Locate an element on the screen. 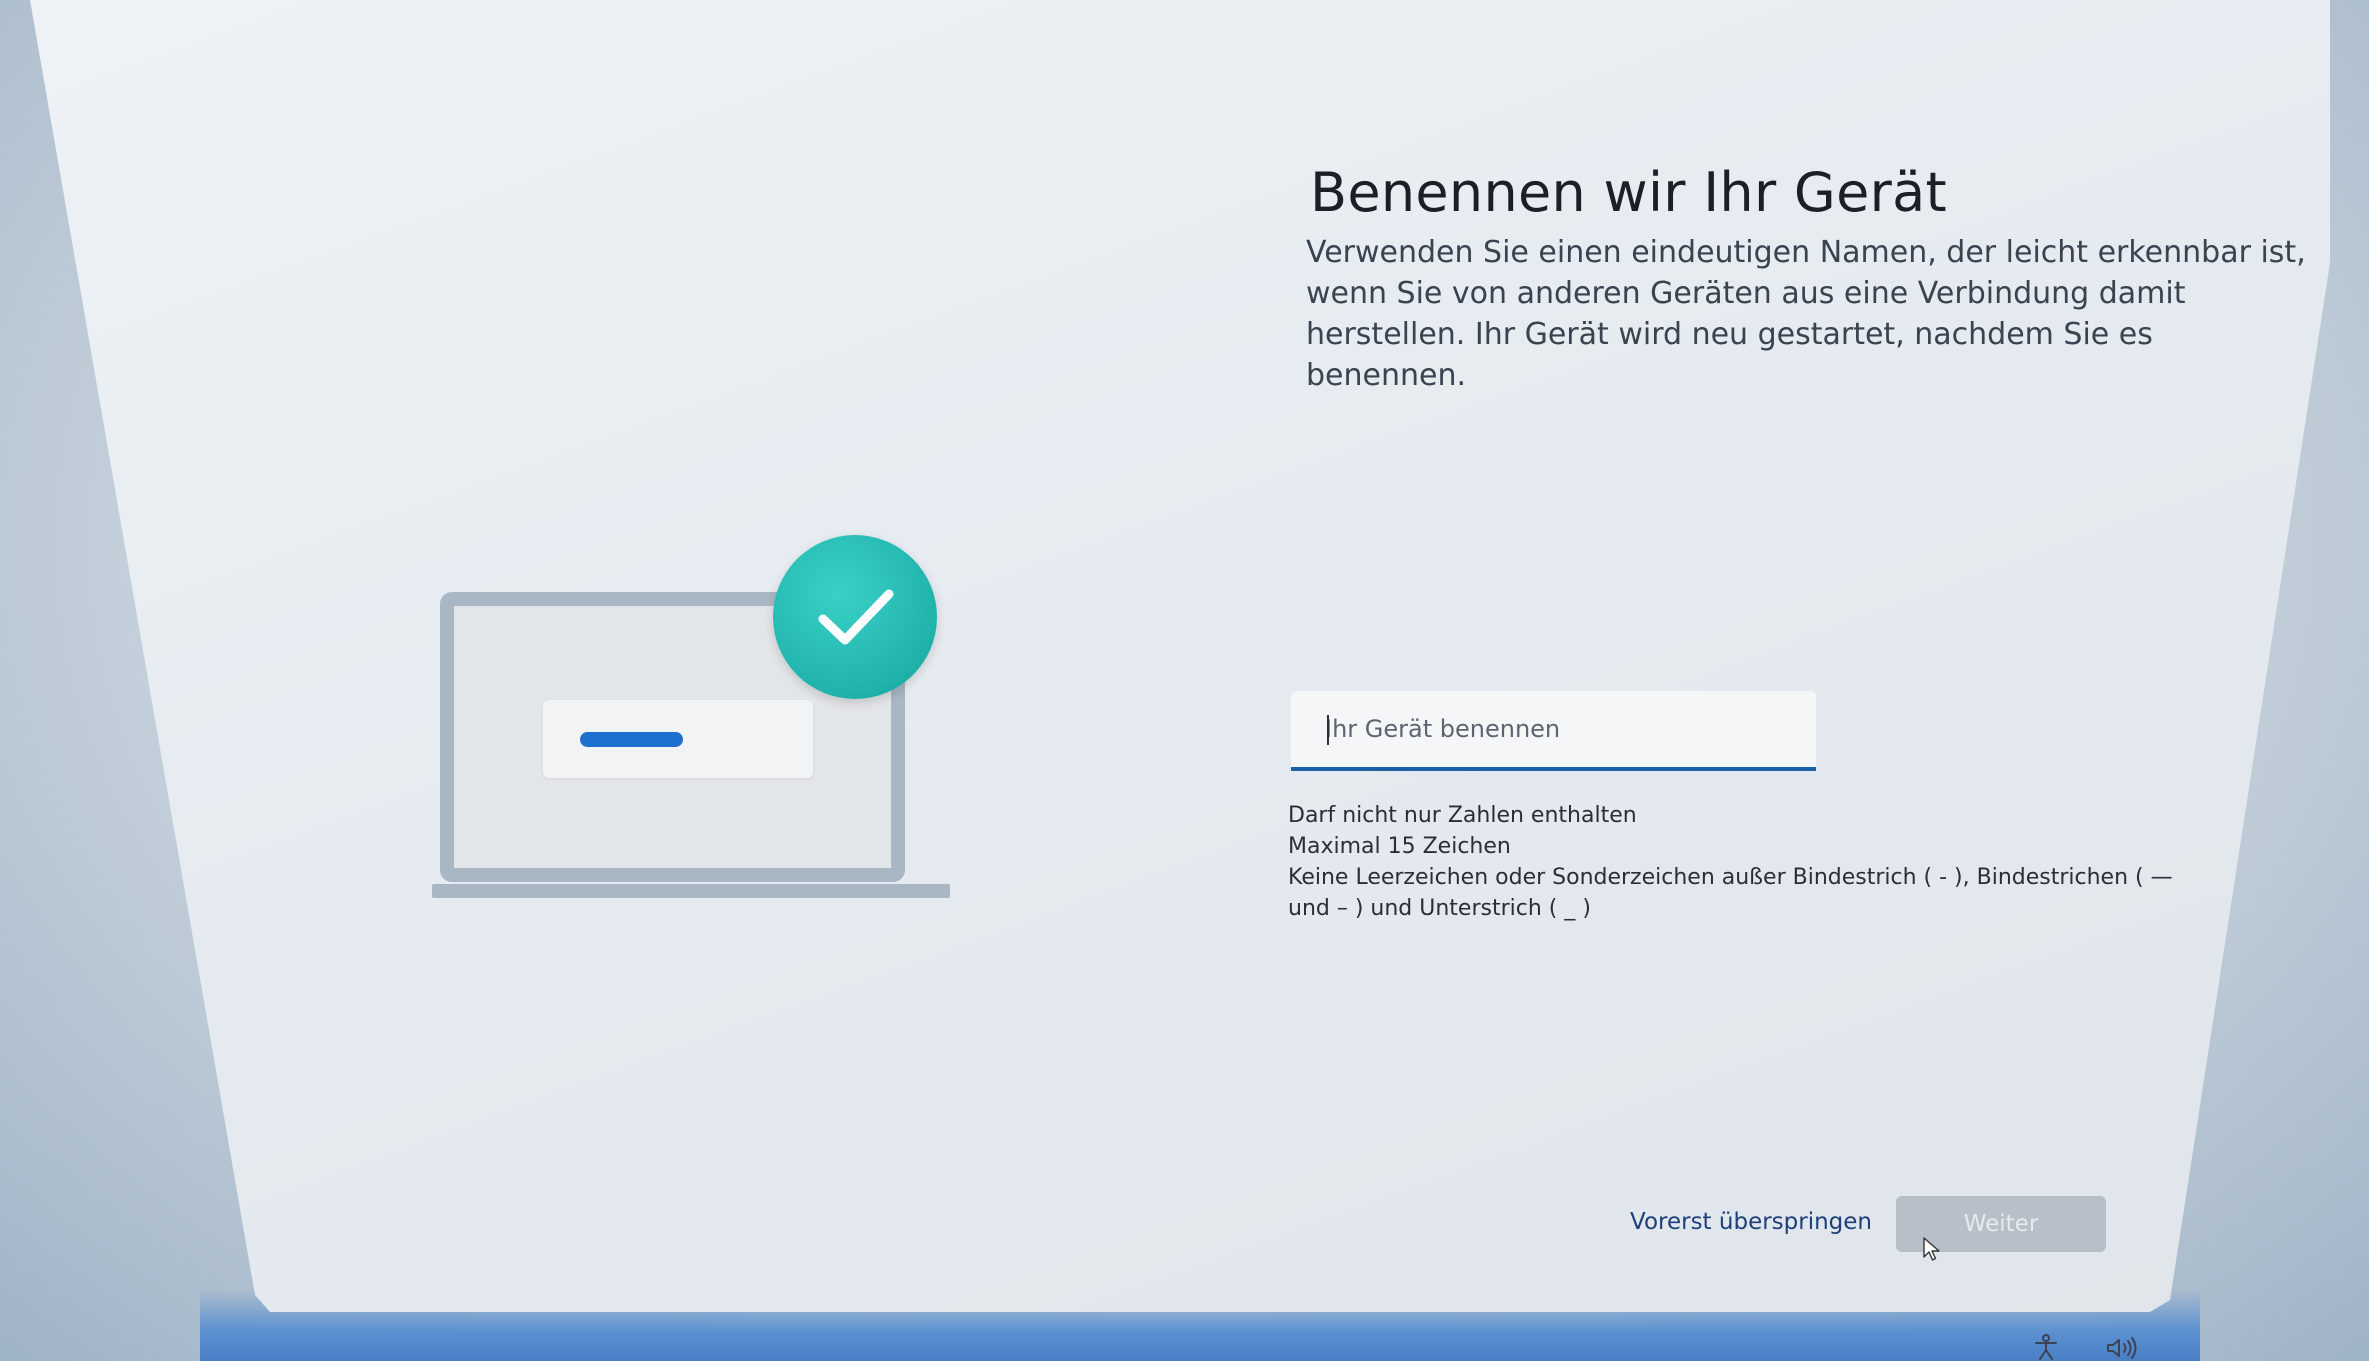  skip-button: Vorerst überspringen is located at coordinates (1751, 1222).